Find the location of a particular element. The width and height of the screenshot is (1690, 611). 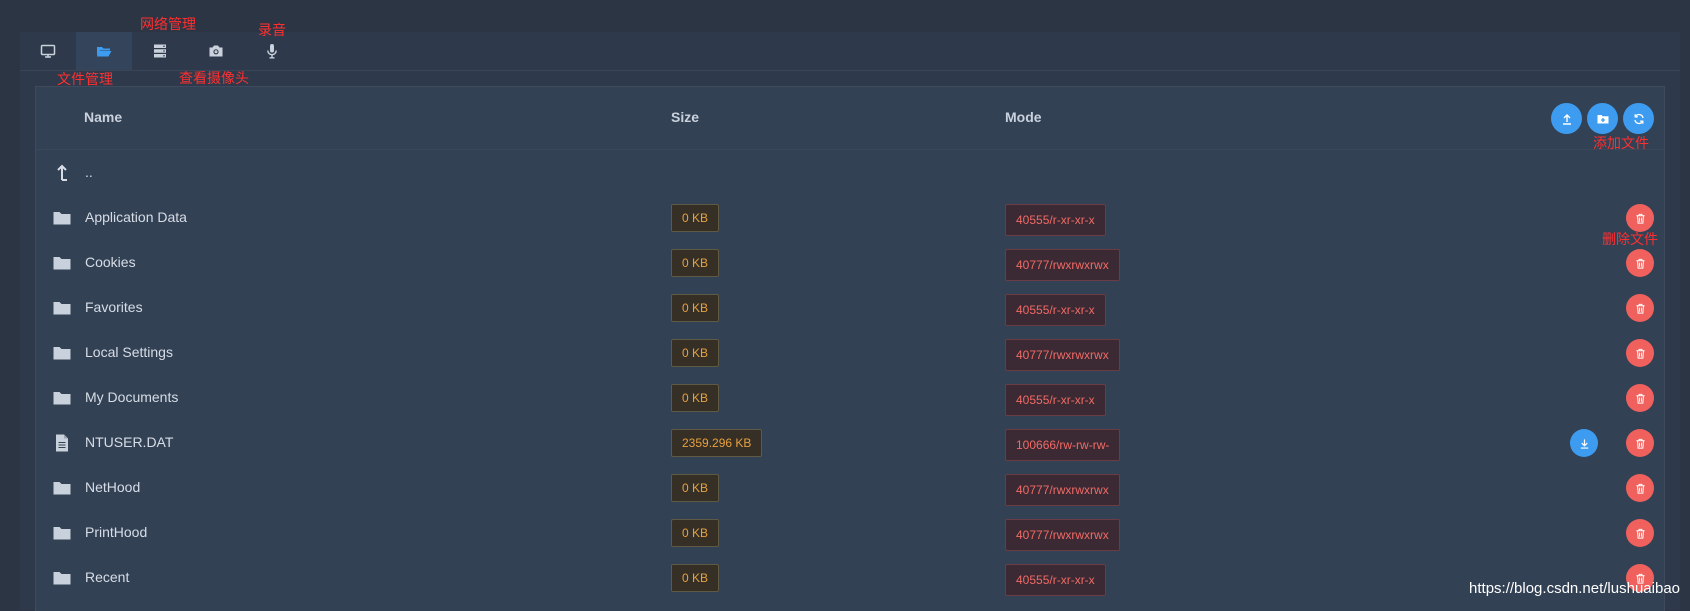

annotation-delete-file: 删除文件 is located at coordinates (1630, 239).